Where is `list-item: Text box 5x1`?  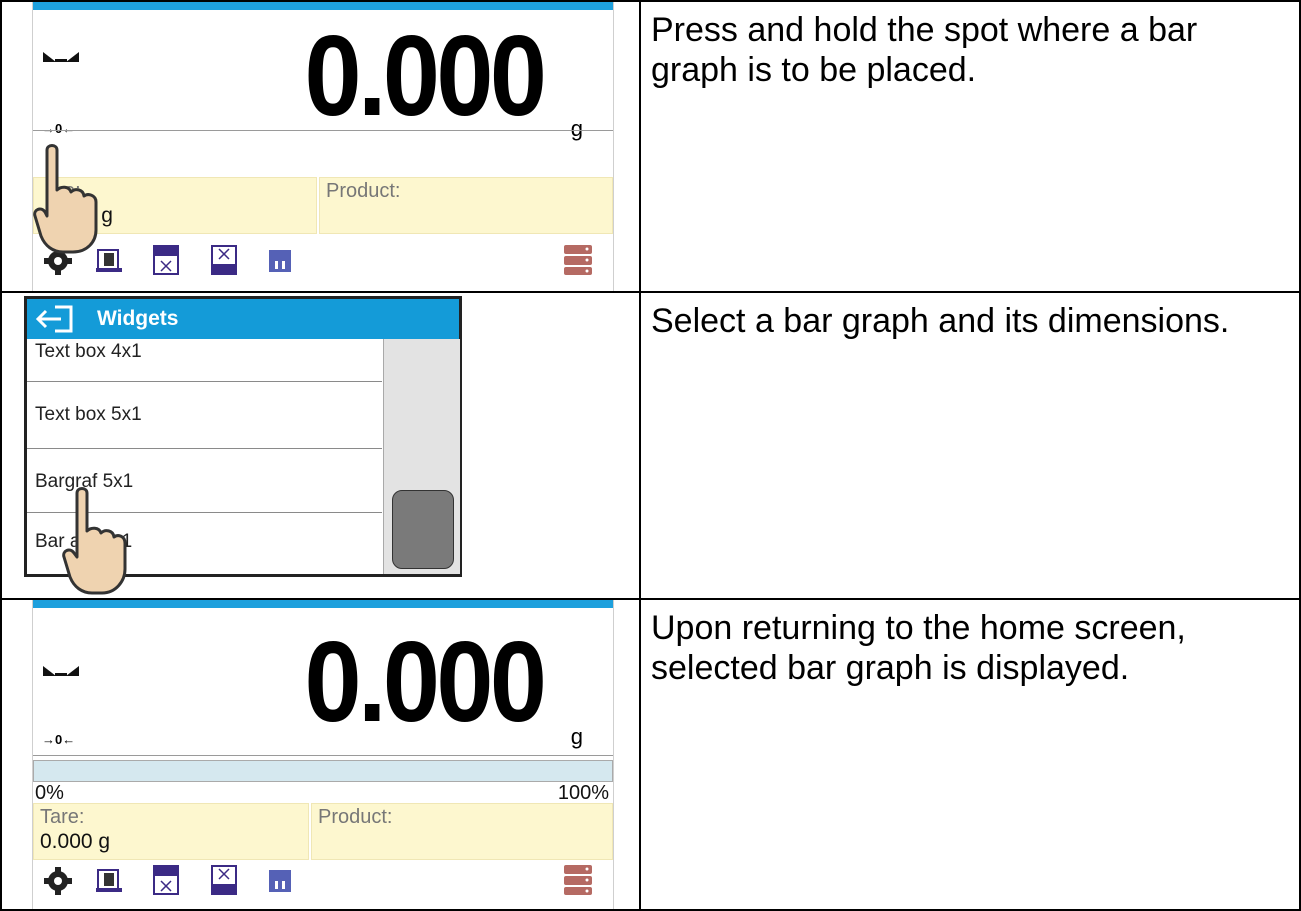
list-item: Text box 5x1 is located at coordinates (204, 415).